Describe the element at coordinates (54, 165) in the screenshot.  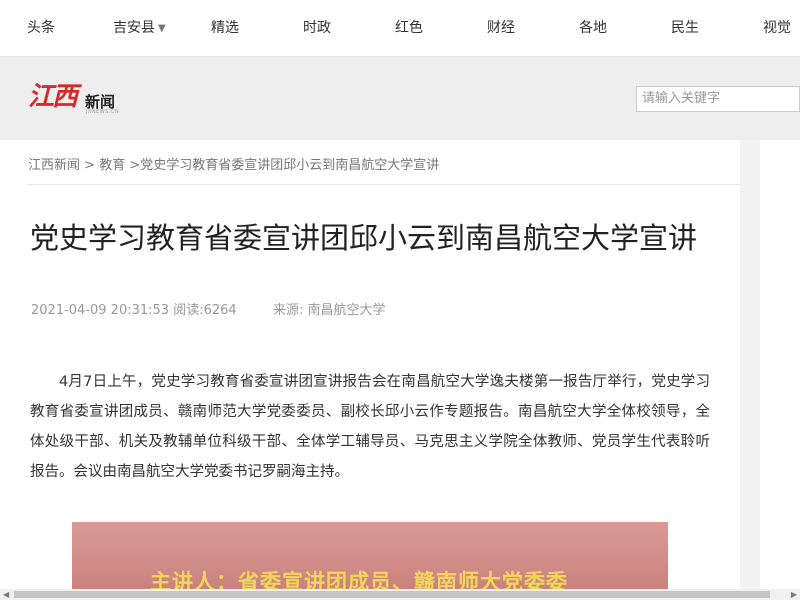
I see `breadcrumb-home: 江西新闻` at that location.